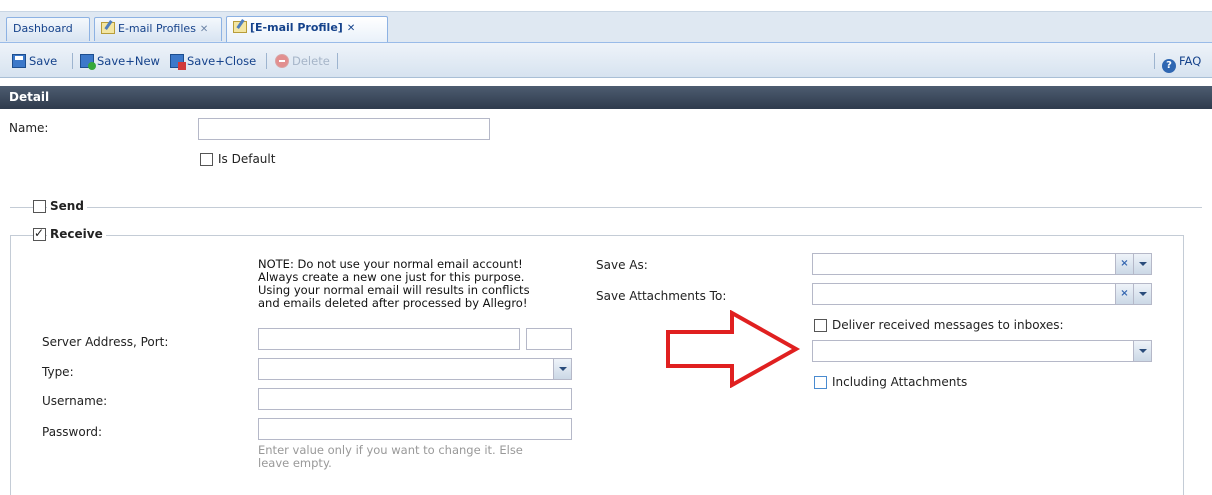 The width and height of the screenshot is (1212, 495). What do you see at coordinates (596, 235) in the screenshot?
I see `receive-fieldset-border-top` at bounding box center [596, 235].